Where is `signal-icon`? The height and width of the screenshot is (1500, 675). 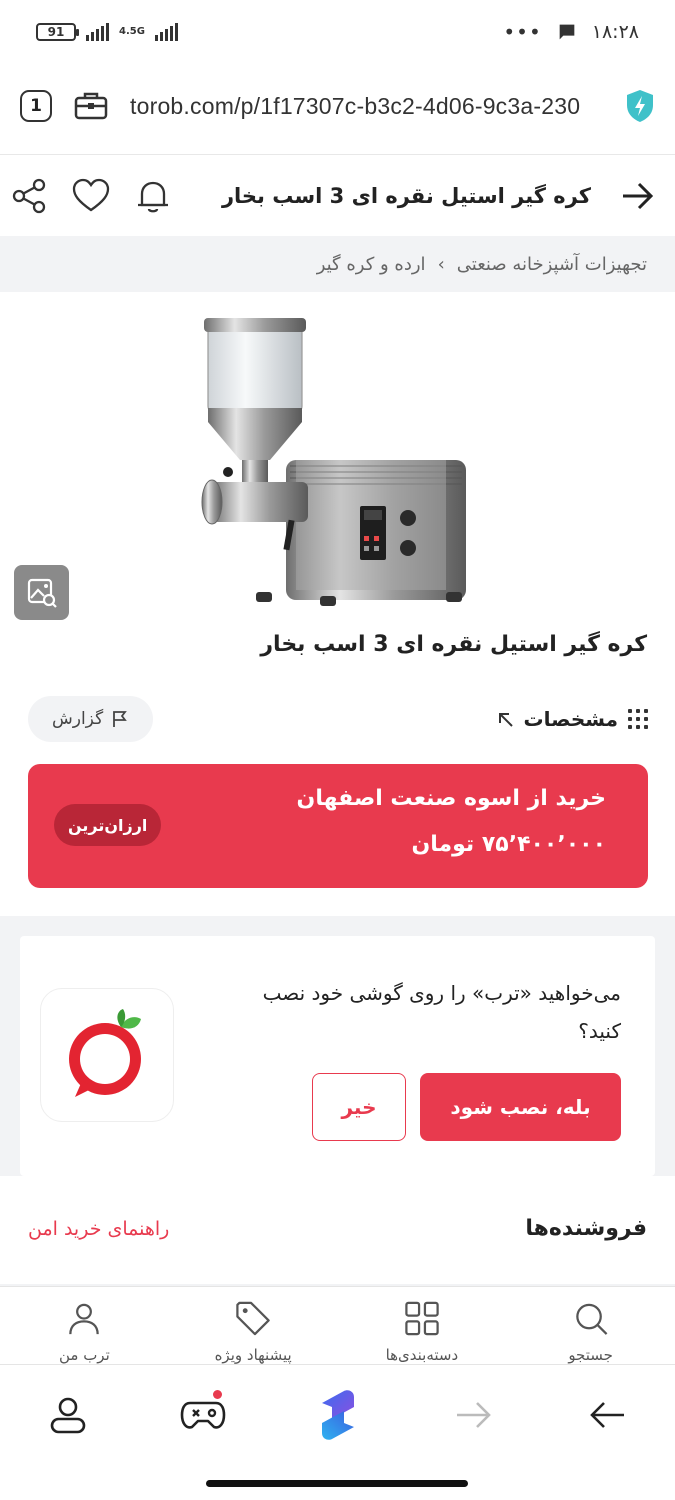 signal-icon is located at coordinates (97, 32).